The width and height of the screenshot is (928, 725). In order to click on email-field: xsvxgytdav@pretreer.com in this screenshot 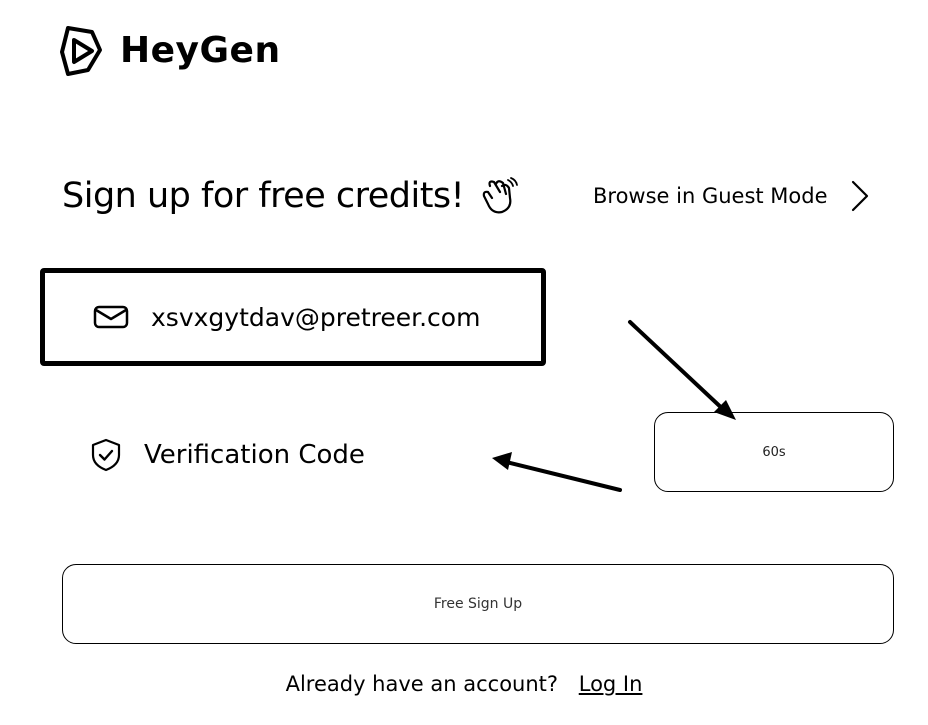, I will do `click(293, 317)`.